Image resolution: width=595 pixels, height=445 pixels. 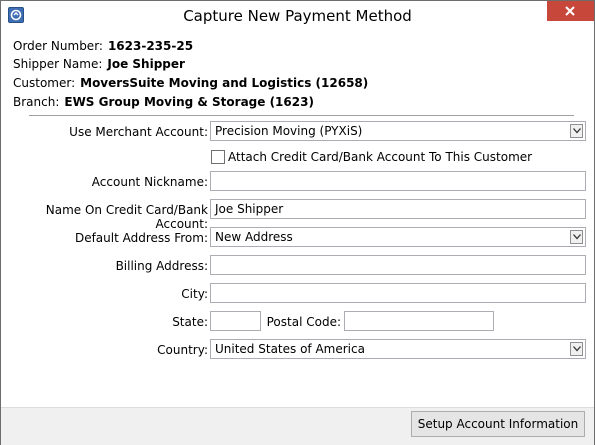 I want to click on shipper-name-row: Shipper Name: Joe Shipper, so click(x=99, y=64).